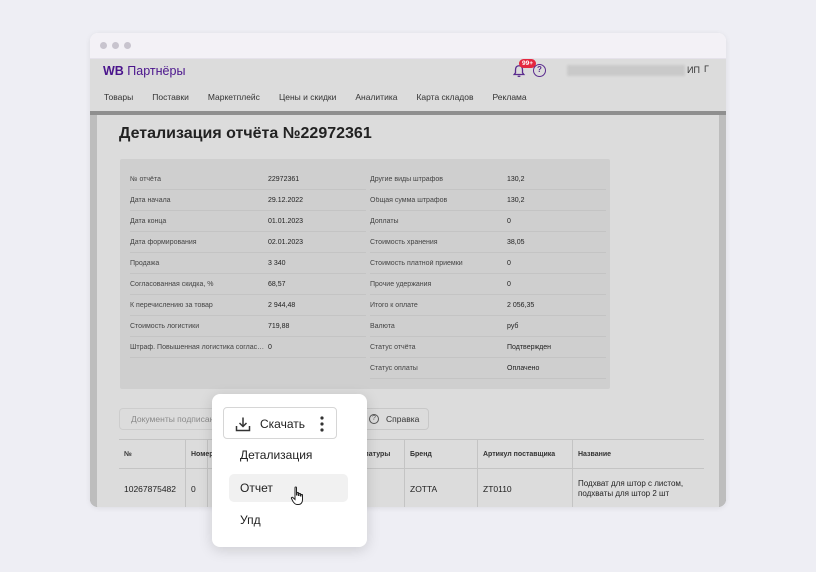 This screenshot has height=572, width=816. Describe the element at coordinates (248, 200) in the screenshot. I see `summary-row: Дата начала 29.12.2022` at that location.